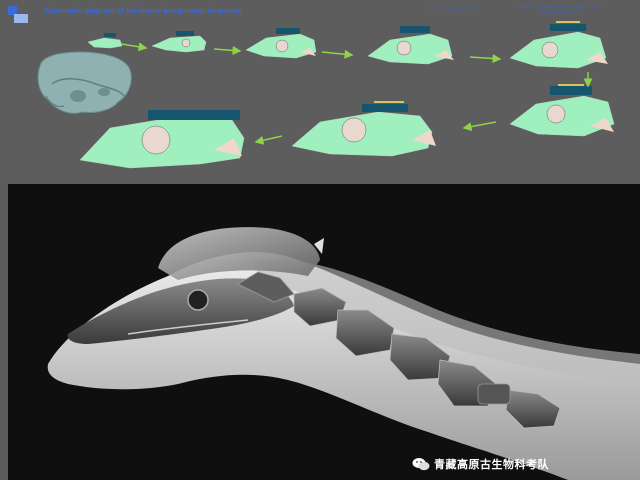 This screenshot has width=640, height=480. What do you see at coordinates (491, 464) in the screenshot?
I see `watermark-text: 青藏高原古生物科考队` at bounding box center [491, 464].